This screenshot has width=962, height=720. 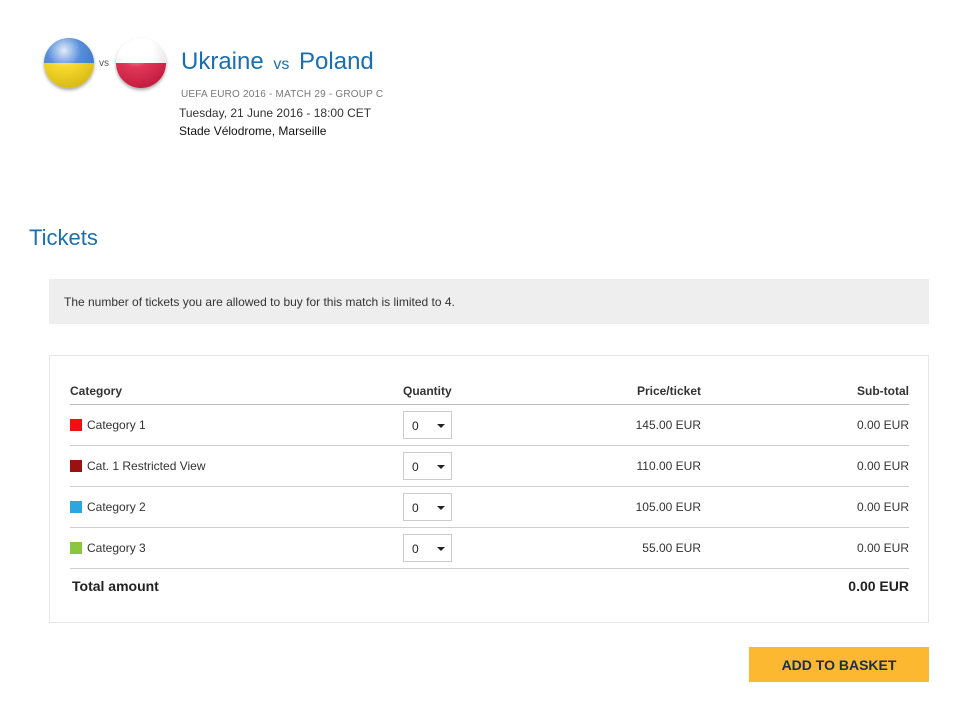 What do you see at coordinates (336, 61) in the screenshot?
I see `away-team-name: Poland` at bounding box center [336, 61].